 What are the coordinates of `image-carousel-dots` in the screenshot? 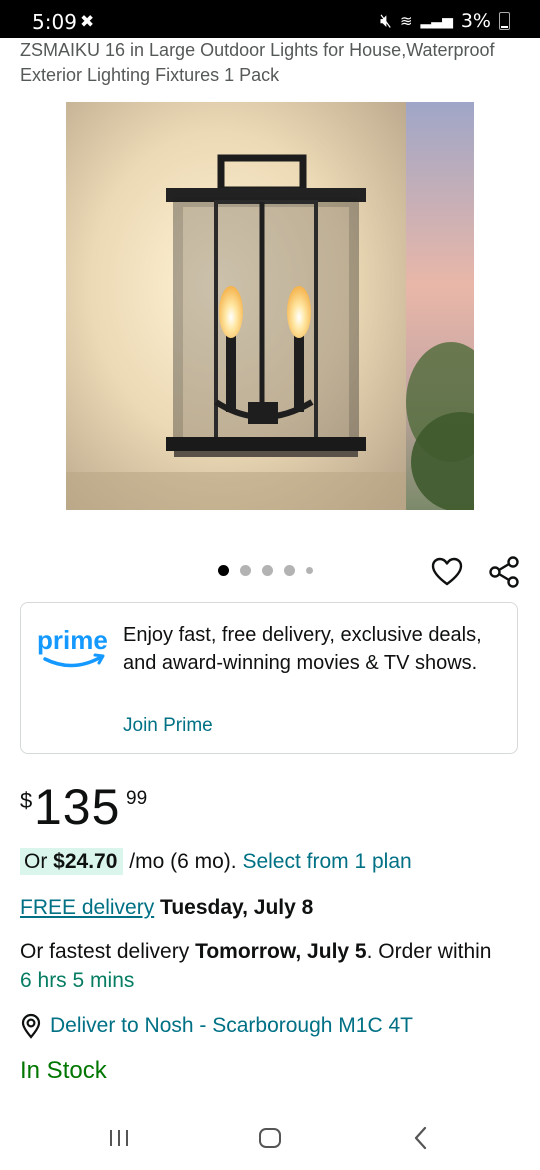 It's located at (265, 570).